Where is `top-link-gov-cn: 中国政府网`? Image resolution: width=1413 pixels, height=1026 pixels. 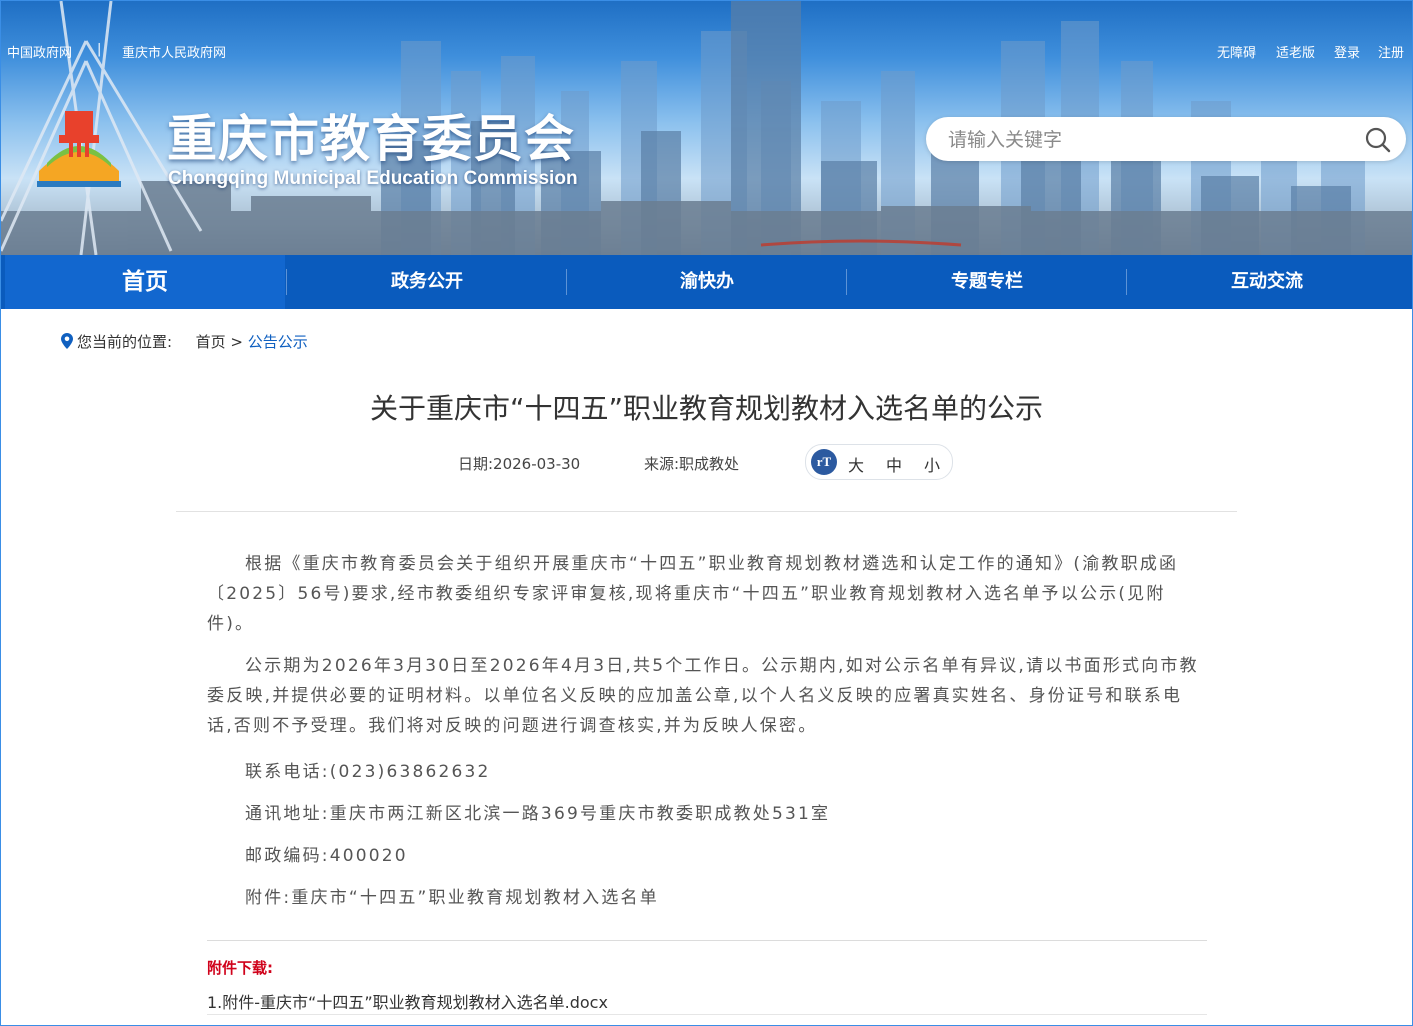 top-link-gov-cn: 中国政府网 is located at coordinates (39, 51).